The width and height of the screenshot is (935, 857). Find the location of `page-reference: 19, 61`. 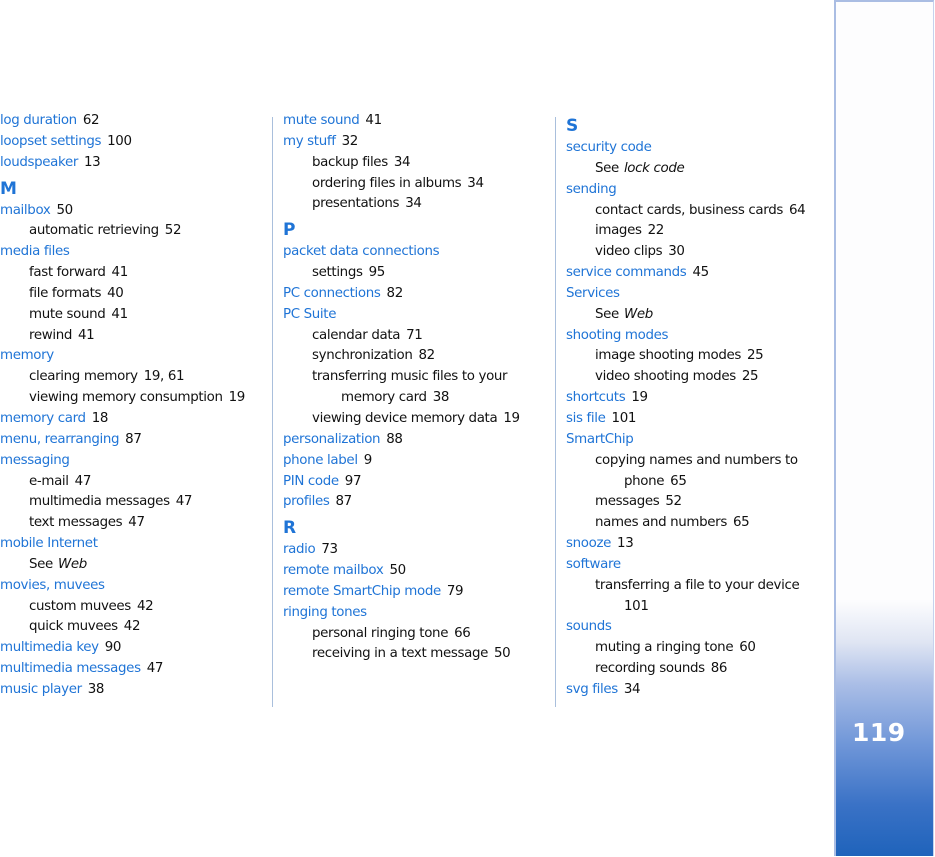

page-reference: 19, 61 is located at coordinates (164, 376).